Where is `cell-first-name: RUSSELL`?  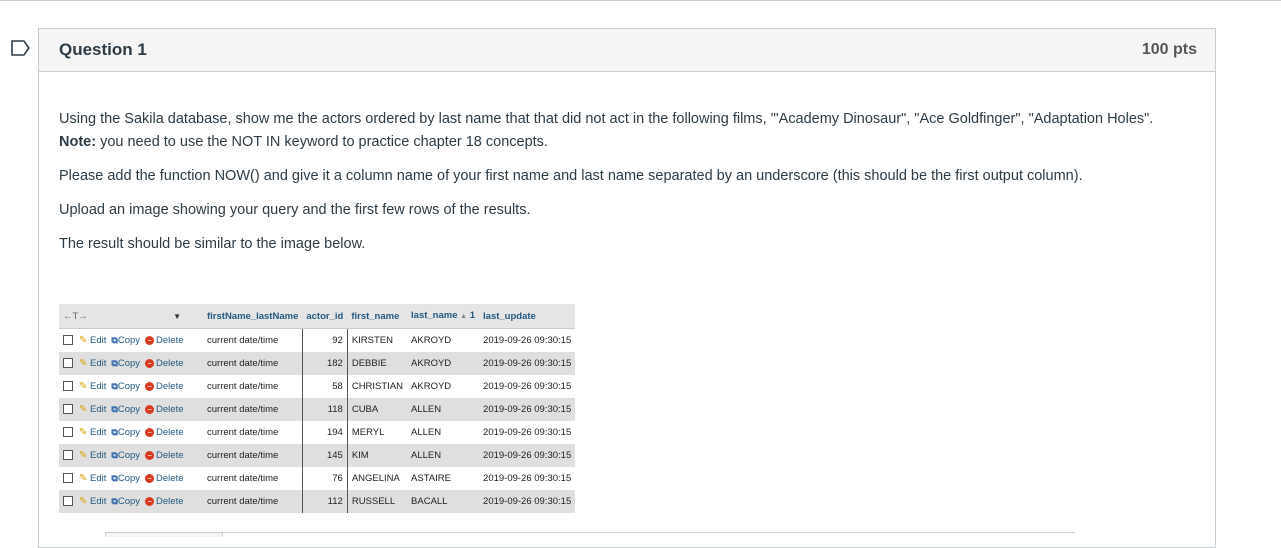
cell-first-name: RUSSELL is located at coordinates (377, 501).